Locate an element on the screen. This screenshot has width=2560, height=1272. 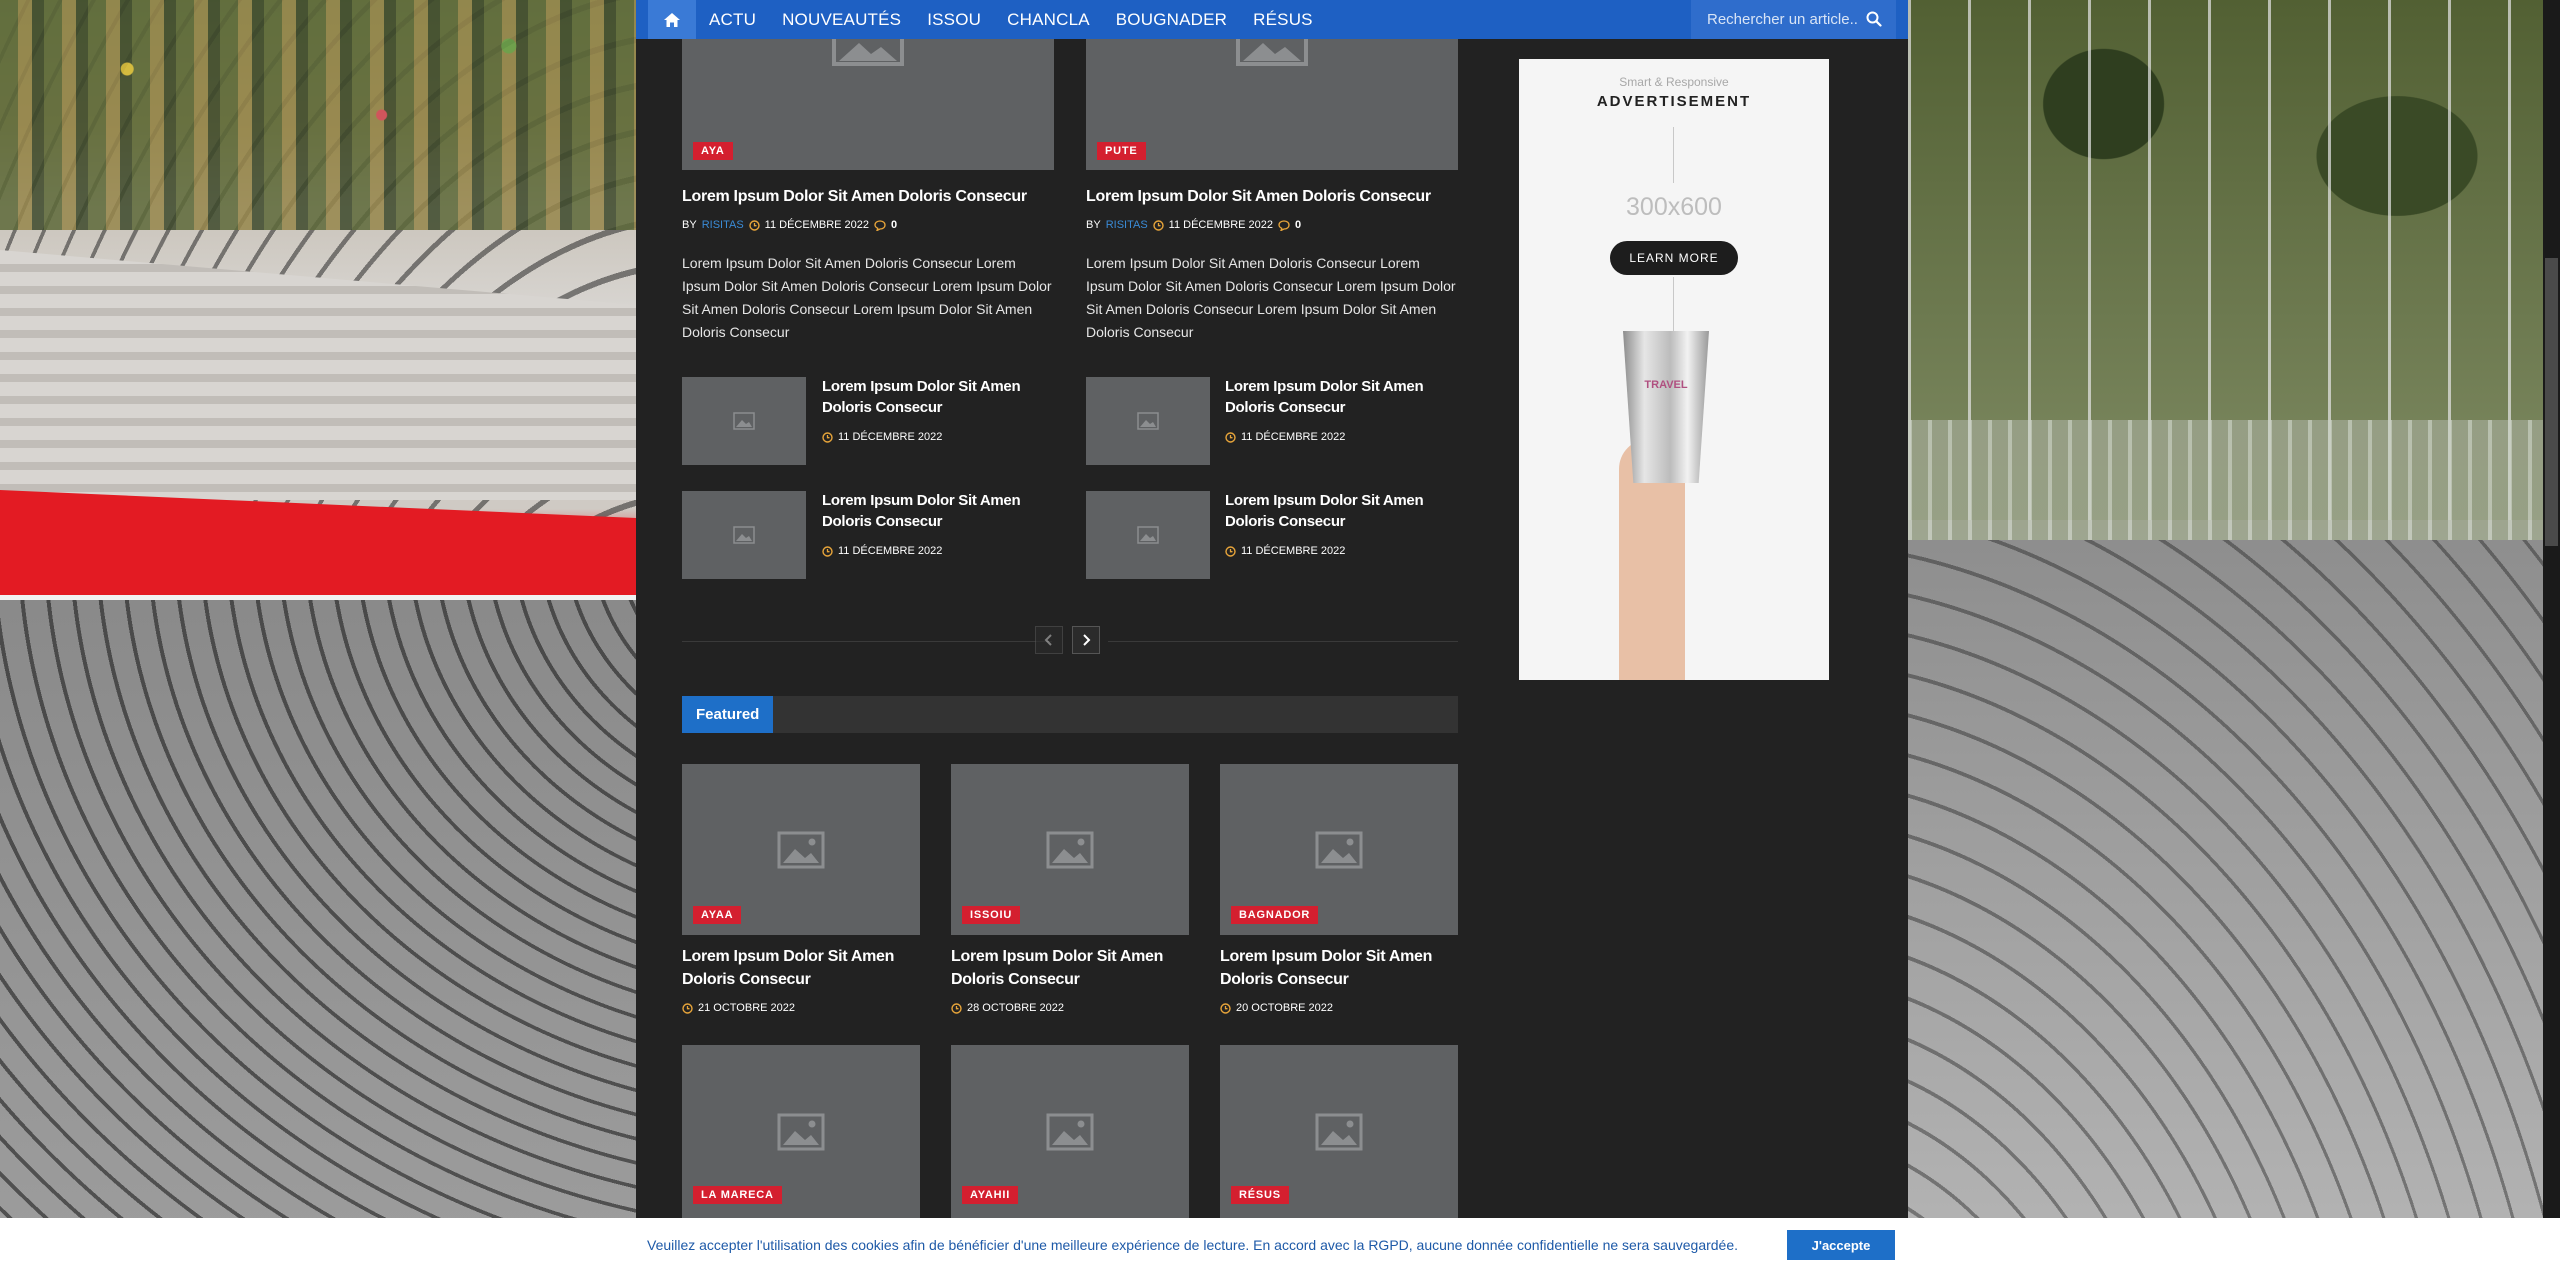
featured-image: RÉSUS is located at coordinates (1339, 1131).